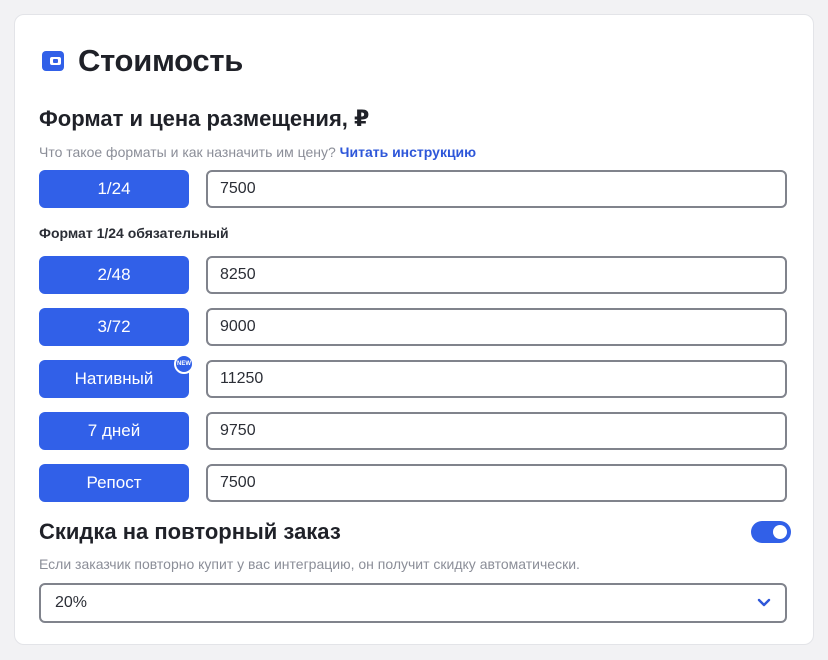  I want to click on instructions-link: Читать инструкцию, so click(408, 152).